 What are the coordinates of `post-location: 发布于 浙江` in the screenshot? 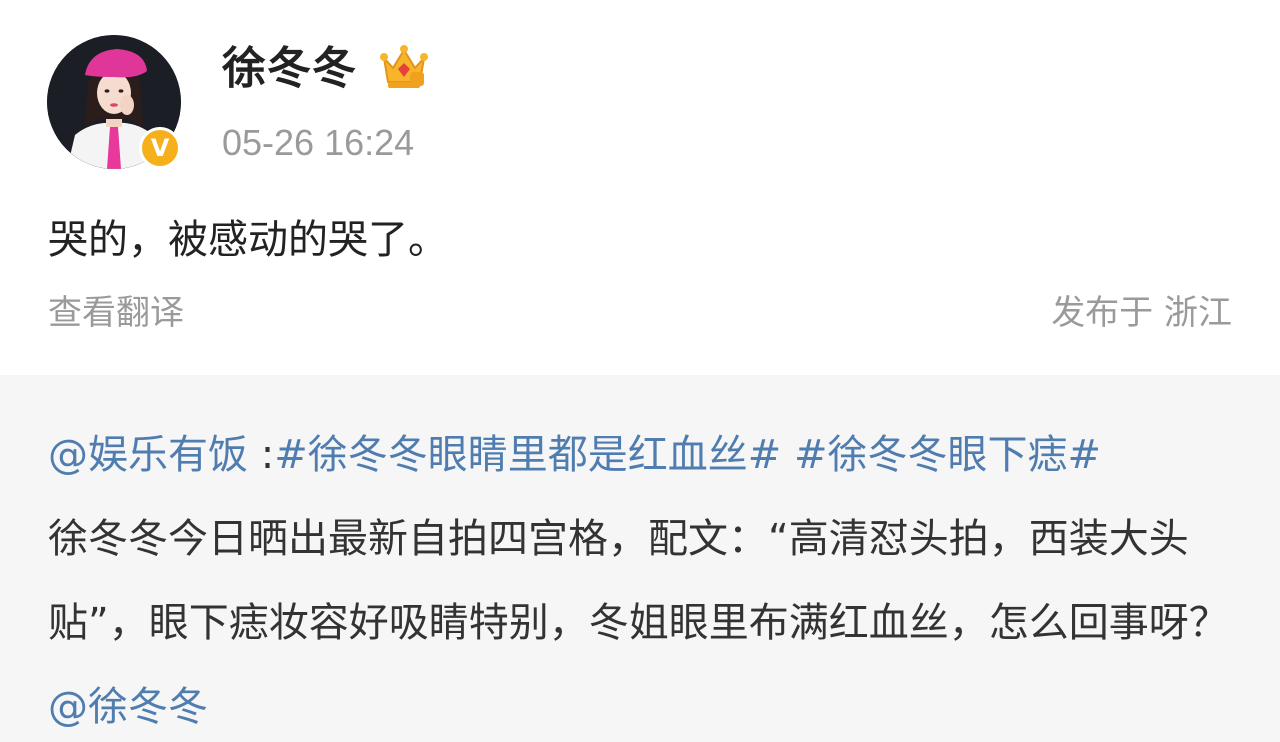 It's located at (1141, 313).